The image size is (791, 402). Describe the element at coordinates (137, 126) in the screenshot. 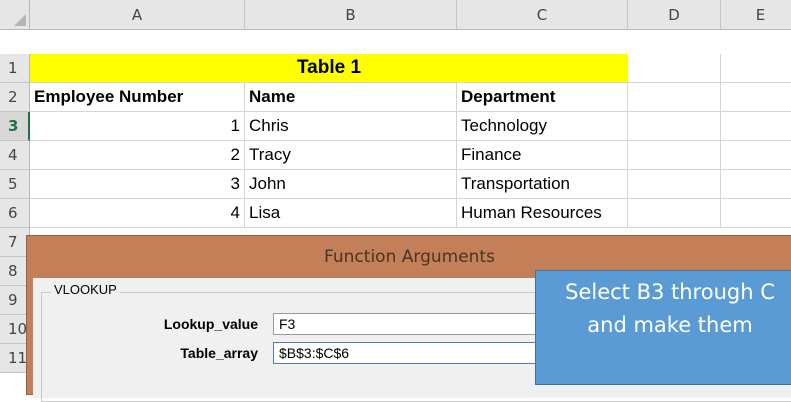

I see `cell-a3: 1` at that location.